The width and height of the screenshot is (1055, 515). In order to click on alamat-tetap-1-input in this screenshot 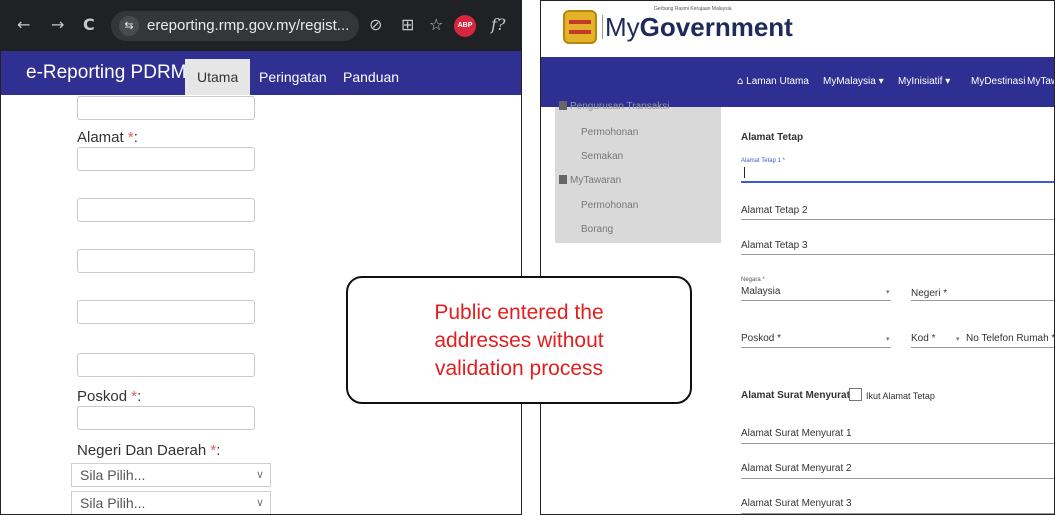, I will do `click(897, 182)`.